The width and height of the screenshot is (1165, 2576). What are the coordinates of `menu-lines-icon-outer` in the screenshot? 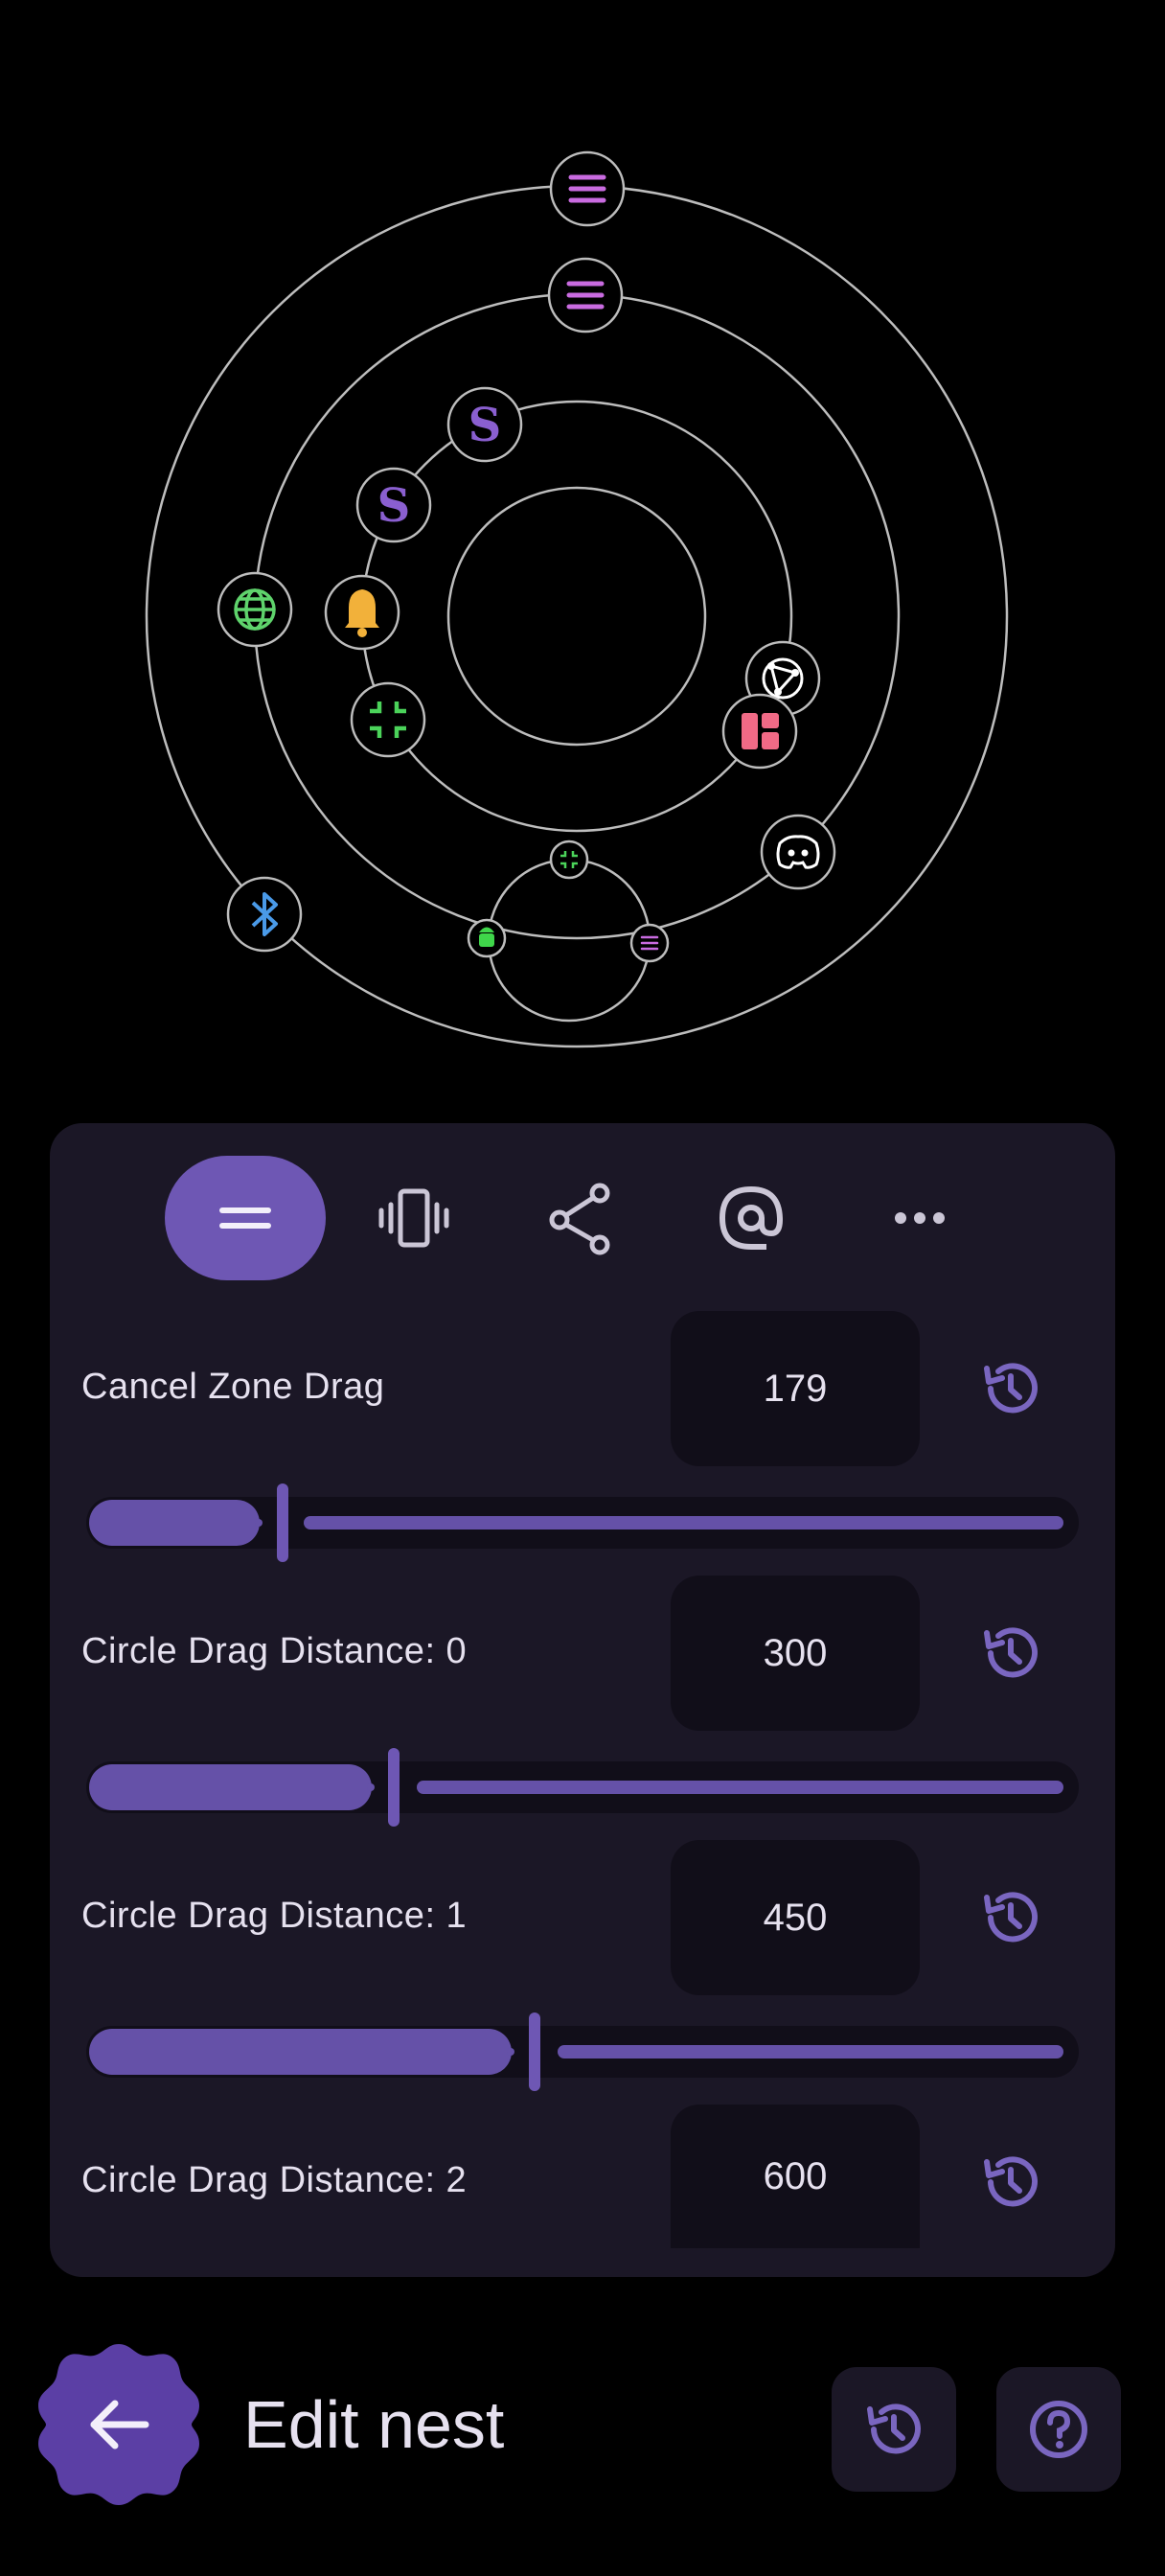 It's located at (587, 188).